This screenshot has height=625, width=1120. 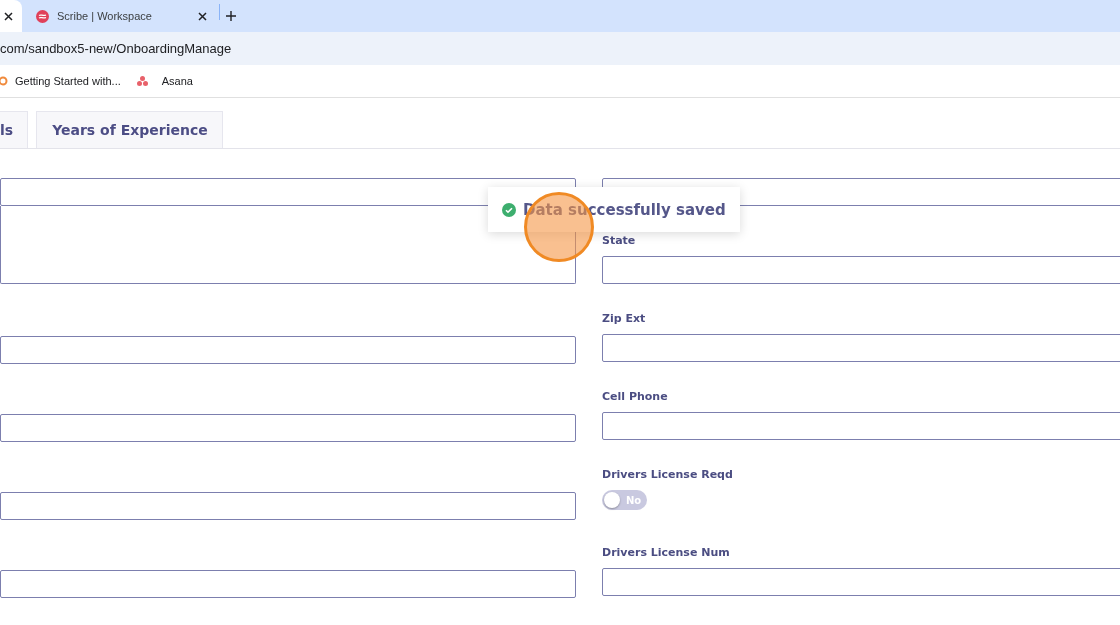 I want to click on field-label: Drivers License Num, so click(x=666, y=553).